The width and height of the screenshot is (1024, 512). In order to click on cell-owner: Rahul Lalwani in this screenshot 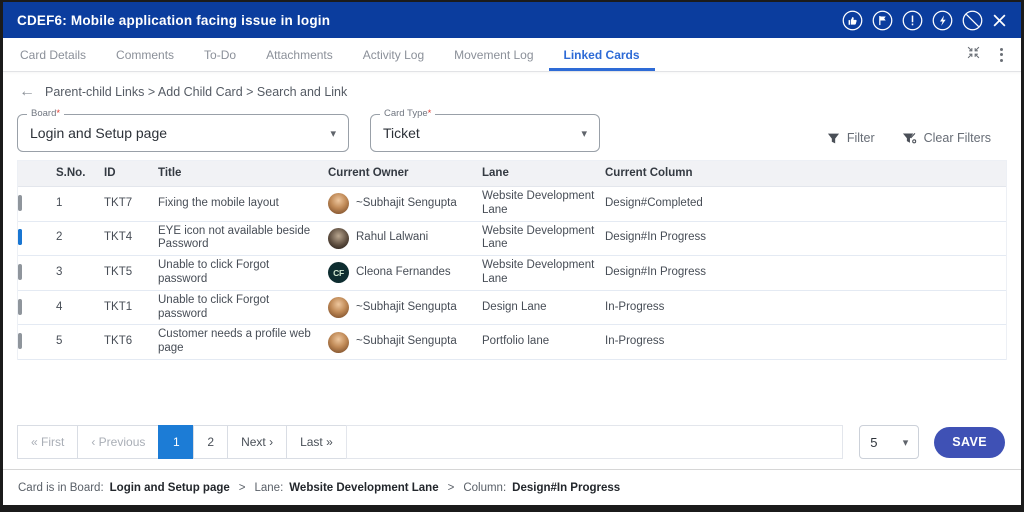, I will do `click(392, 237)`.